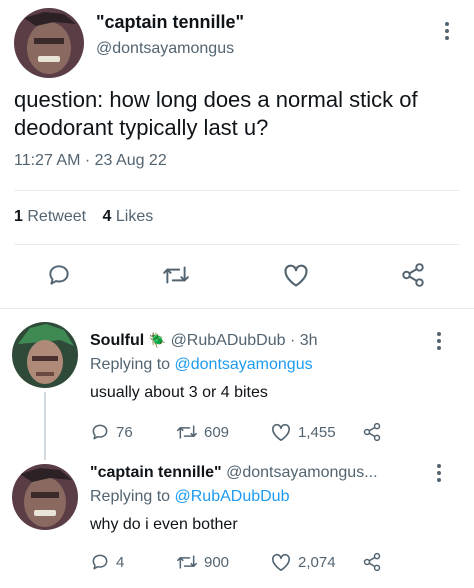  I want to click on main-tweet-timestamp: 11:27 AM · 23 Aug 22, so click(90, 161).